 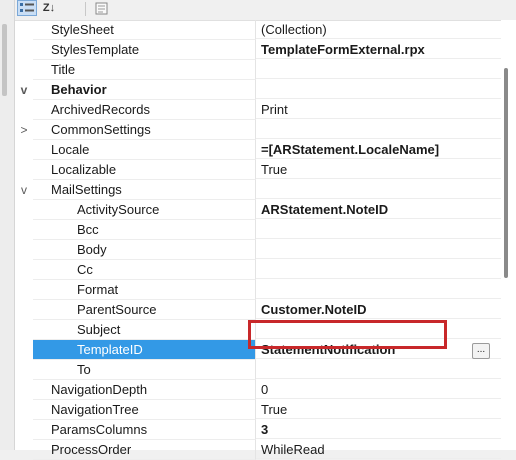 What do you see at coordinates (27, 8) in the screenshot?
I see `categorized-button` at bounding box center [27, 8].